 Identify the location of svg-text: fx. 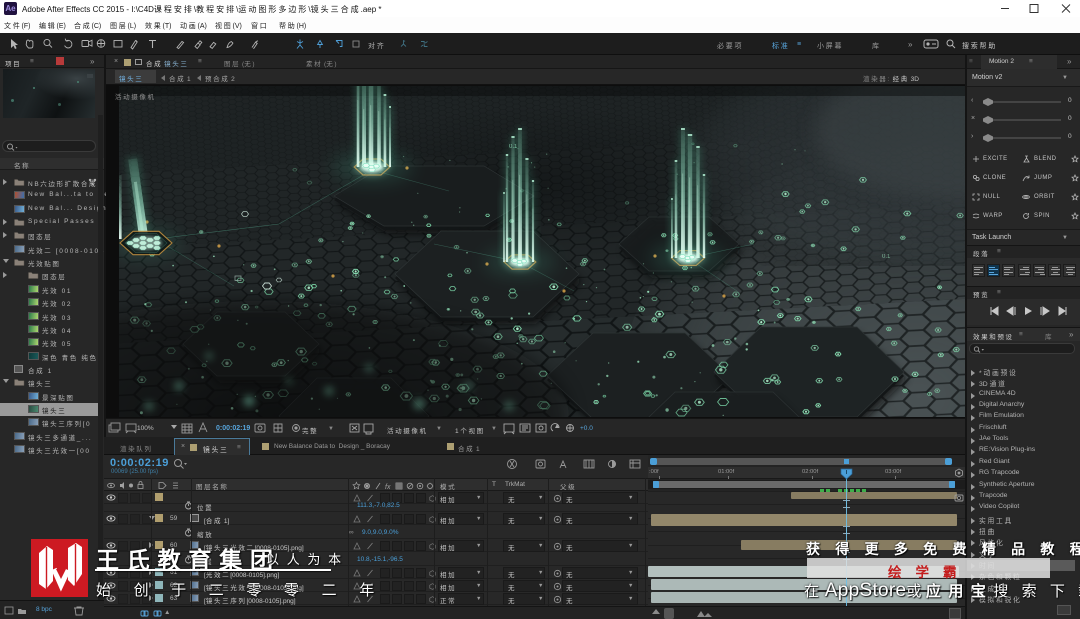
(388, 487).